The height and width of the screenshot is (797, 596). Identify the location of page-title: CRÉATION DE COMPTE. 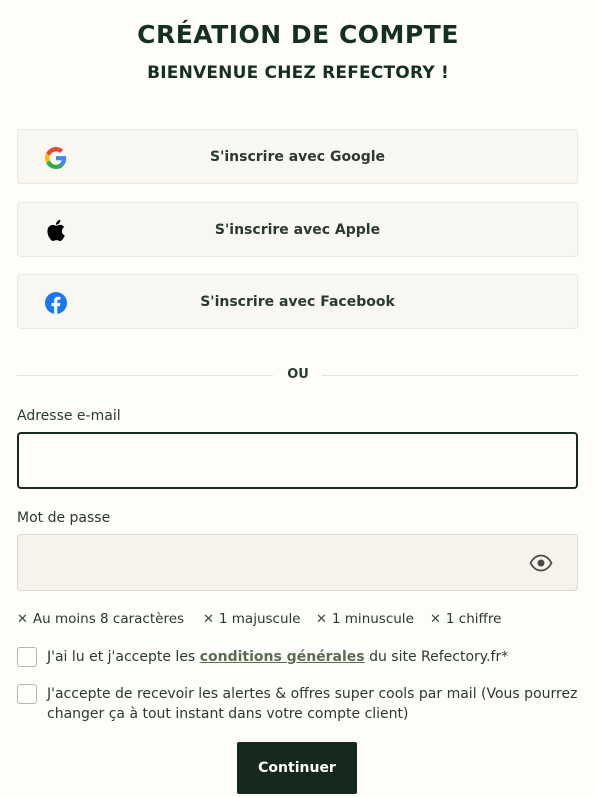
(298, 34).